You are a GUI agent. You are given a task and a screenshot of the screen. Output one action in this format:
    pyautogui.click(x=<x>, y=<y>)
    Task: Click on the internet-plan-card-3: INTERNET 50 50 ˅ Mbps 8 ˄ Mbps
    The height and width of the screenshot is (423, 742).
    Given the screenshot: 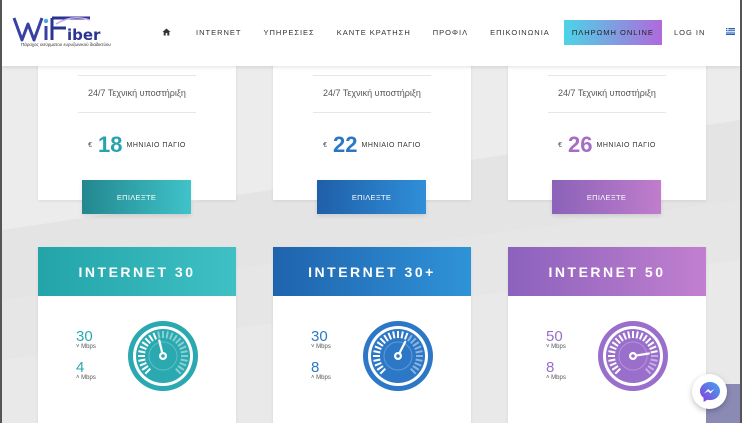 What is the action you would take?
    pyautogui.click(x=607, y=335)
    